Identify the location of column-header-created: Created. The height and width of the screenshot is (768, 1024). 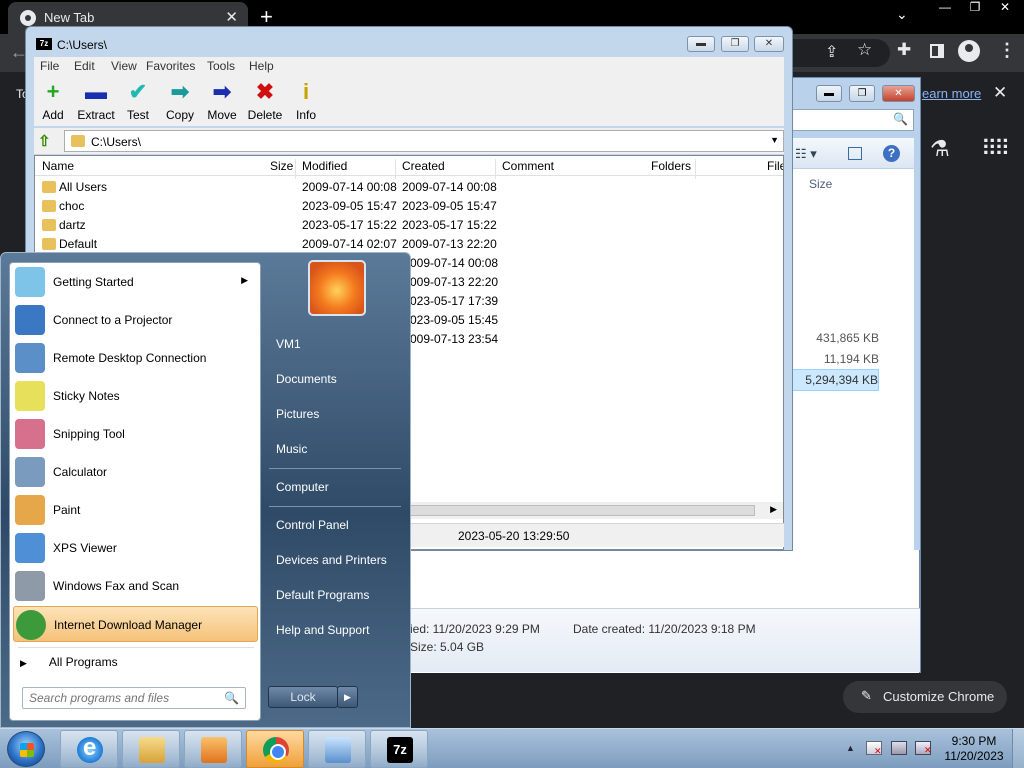
(423, 169).